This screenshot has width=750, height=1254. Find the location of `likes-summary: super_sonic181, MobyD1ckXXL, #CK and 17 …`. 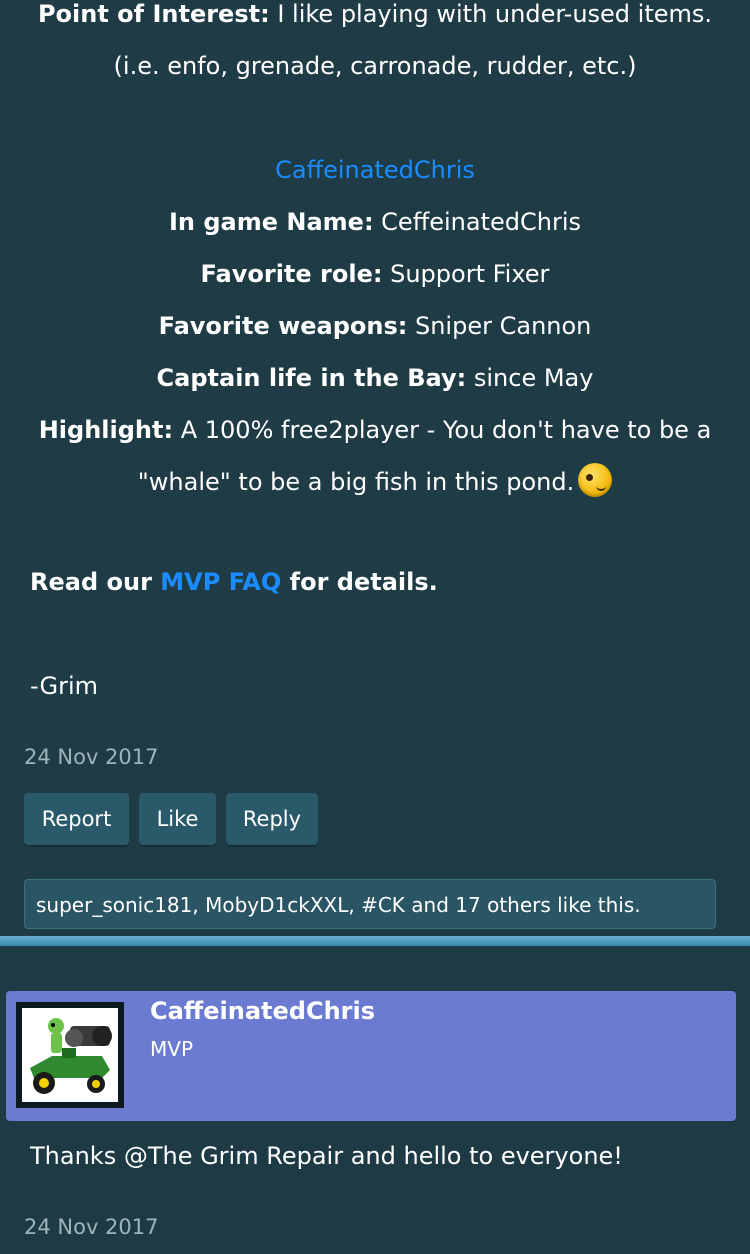

likes-summary: super_sonic181, MobyD1ckXXL, #CK and 17 … is located at coordinates (370, 904).